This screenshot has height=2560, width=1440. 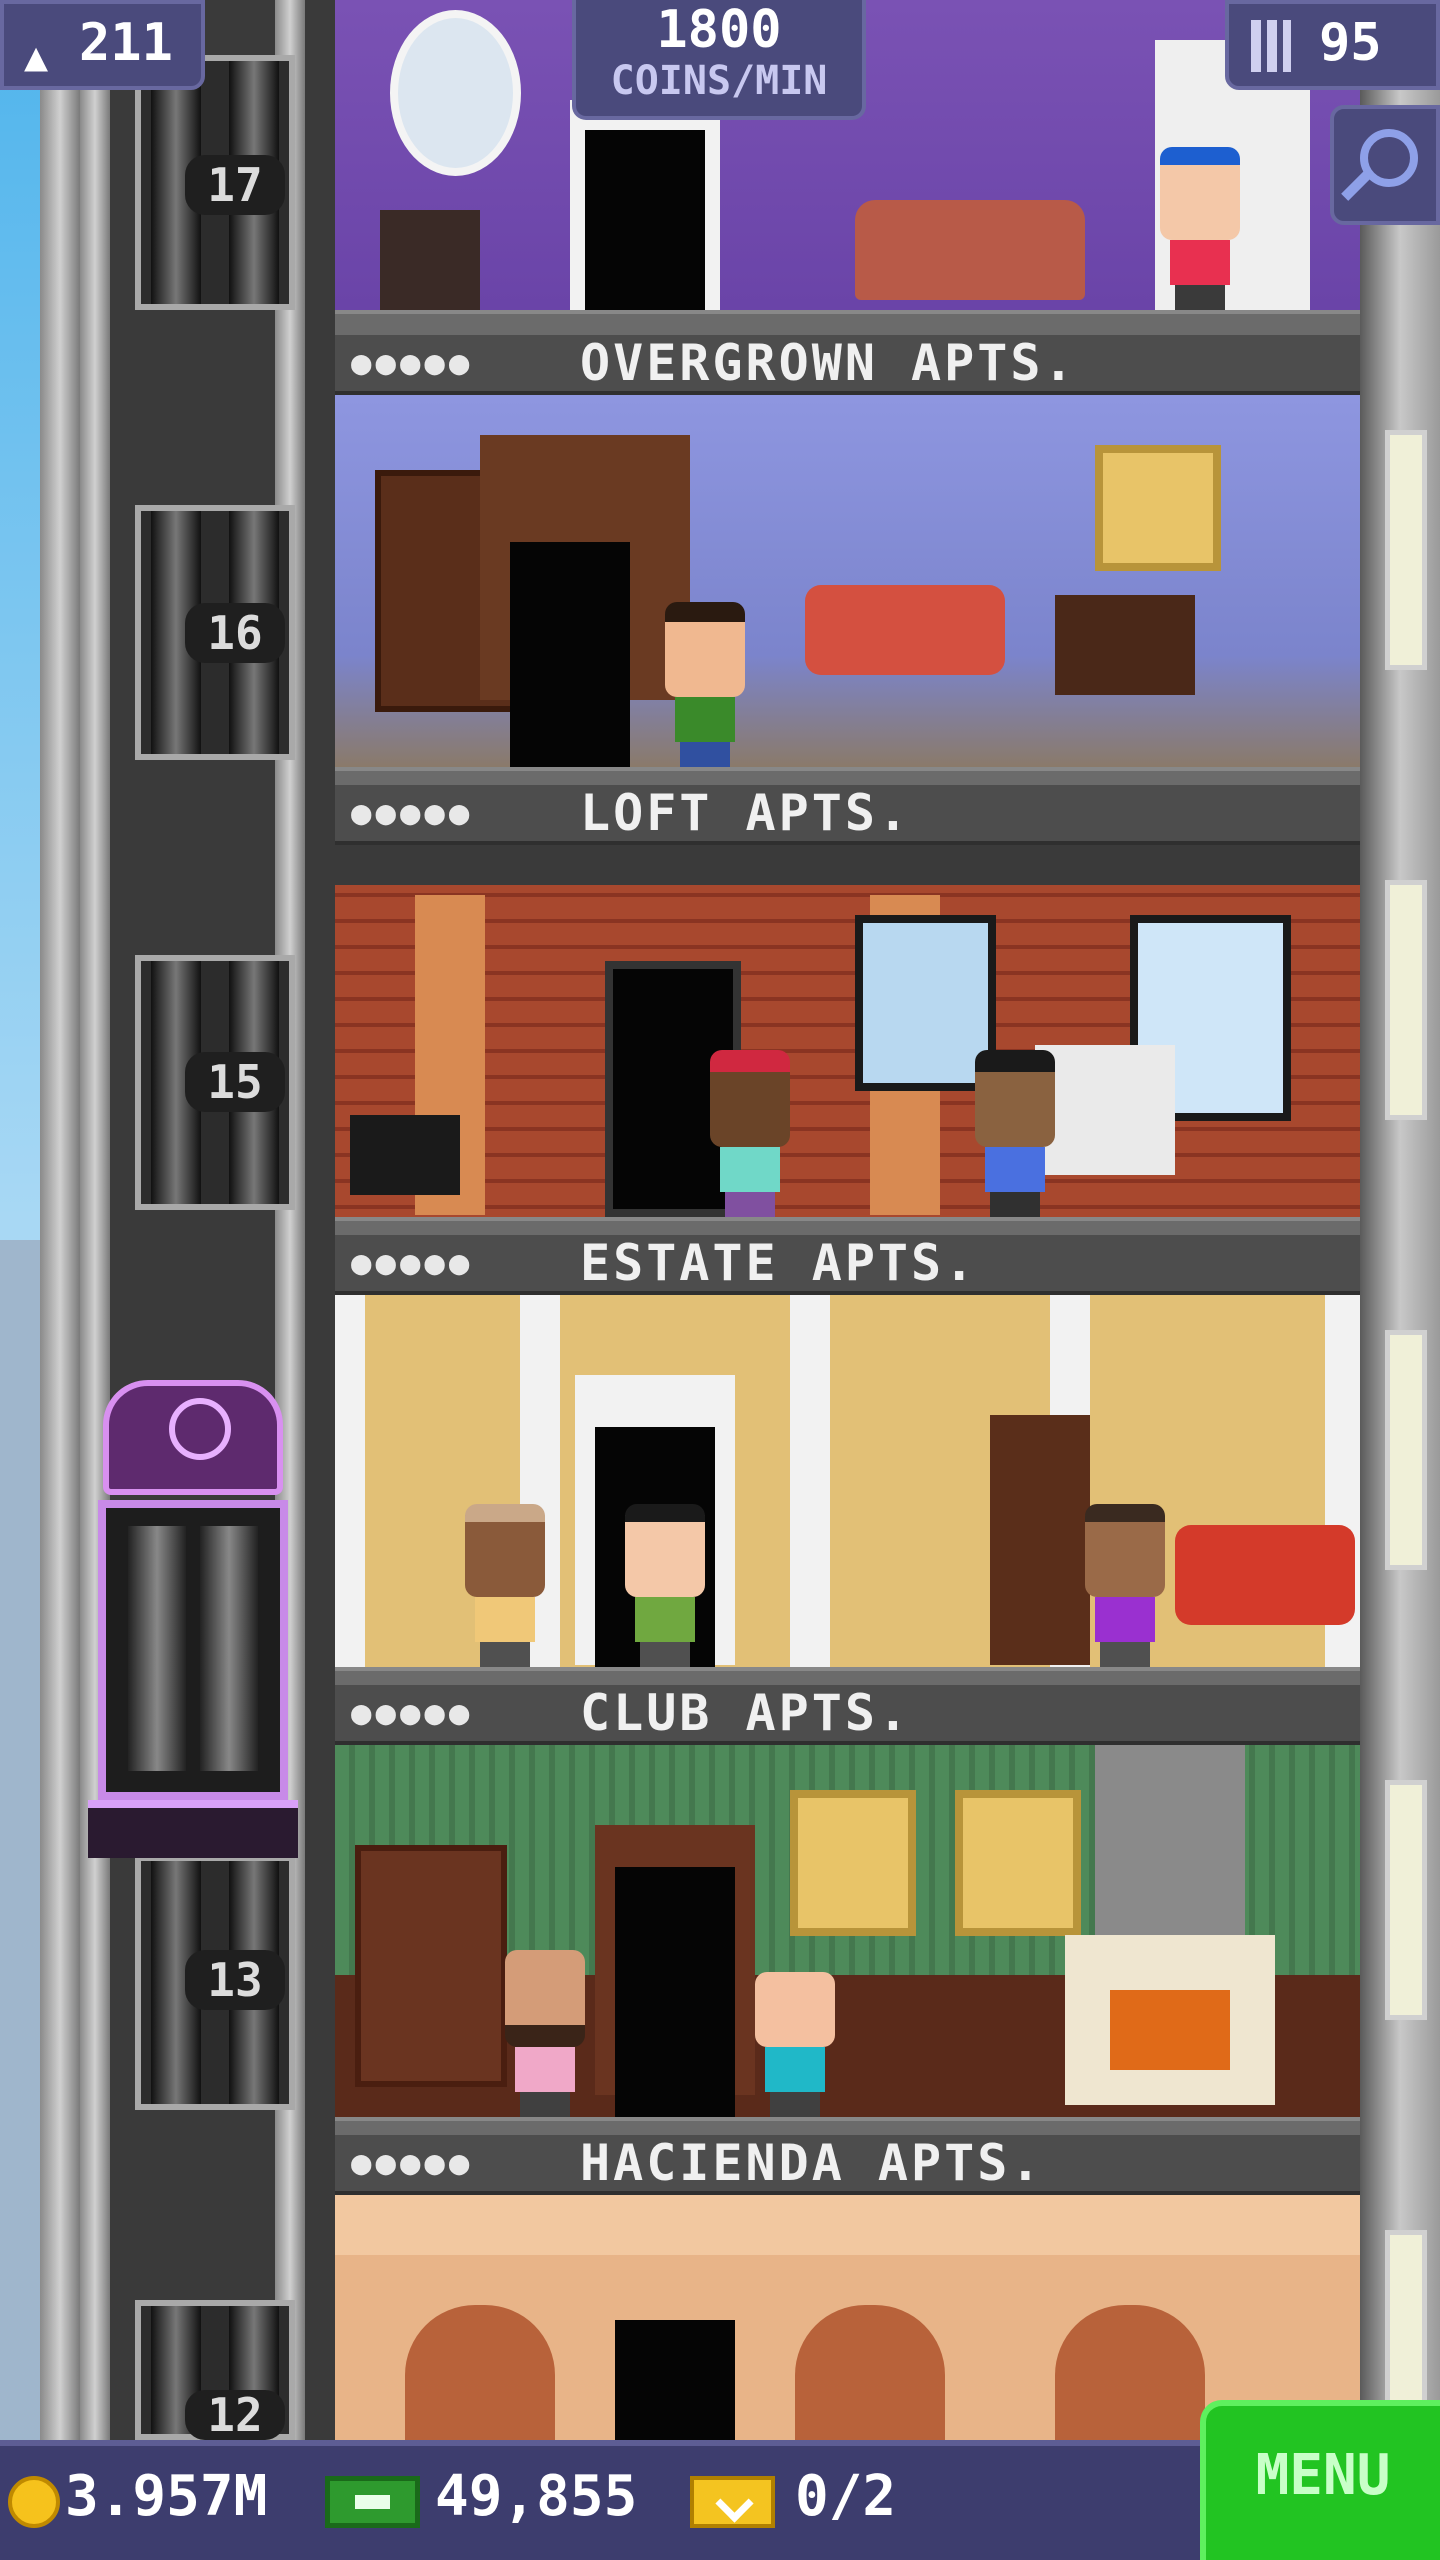 I want to click on elevator-cab, so click(x=193, y=1620).